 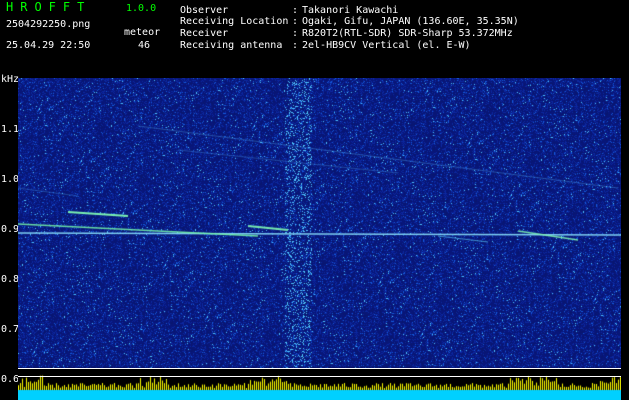 I want to click on observer-label: Observer, so click(x=204, y=10).